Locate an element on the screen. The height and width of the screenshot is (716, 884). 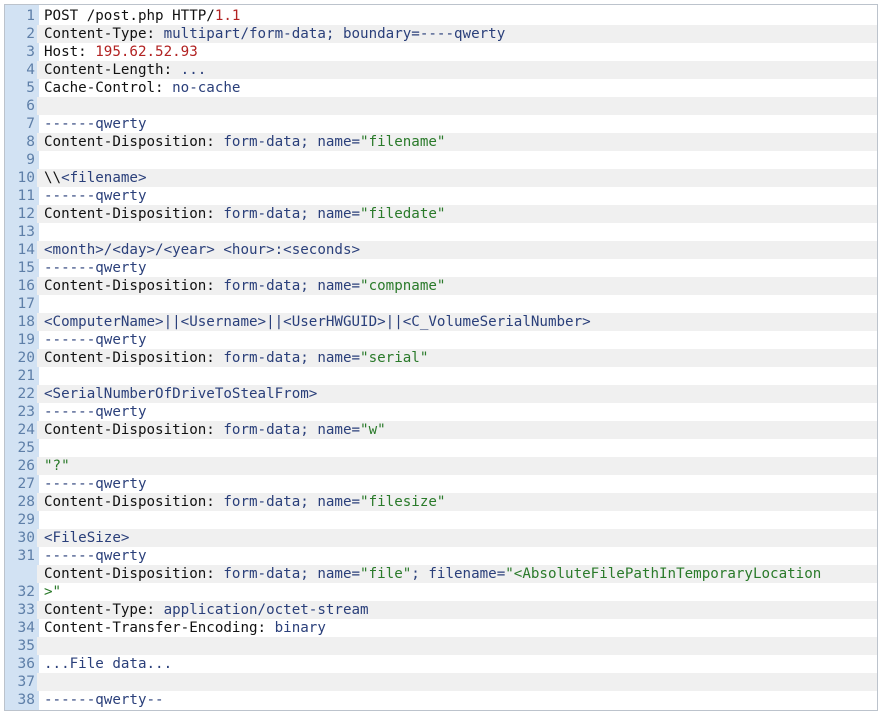
code-line: 30 <FileSize> is located at coordinates (441, 538).